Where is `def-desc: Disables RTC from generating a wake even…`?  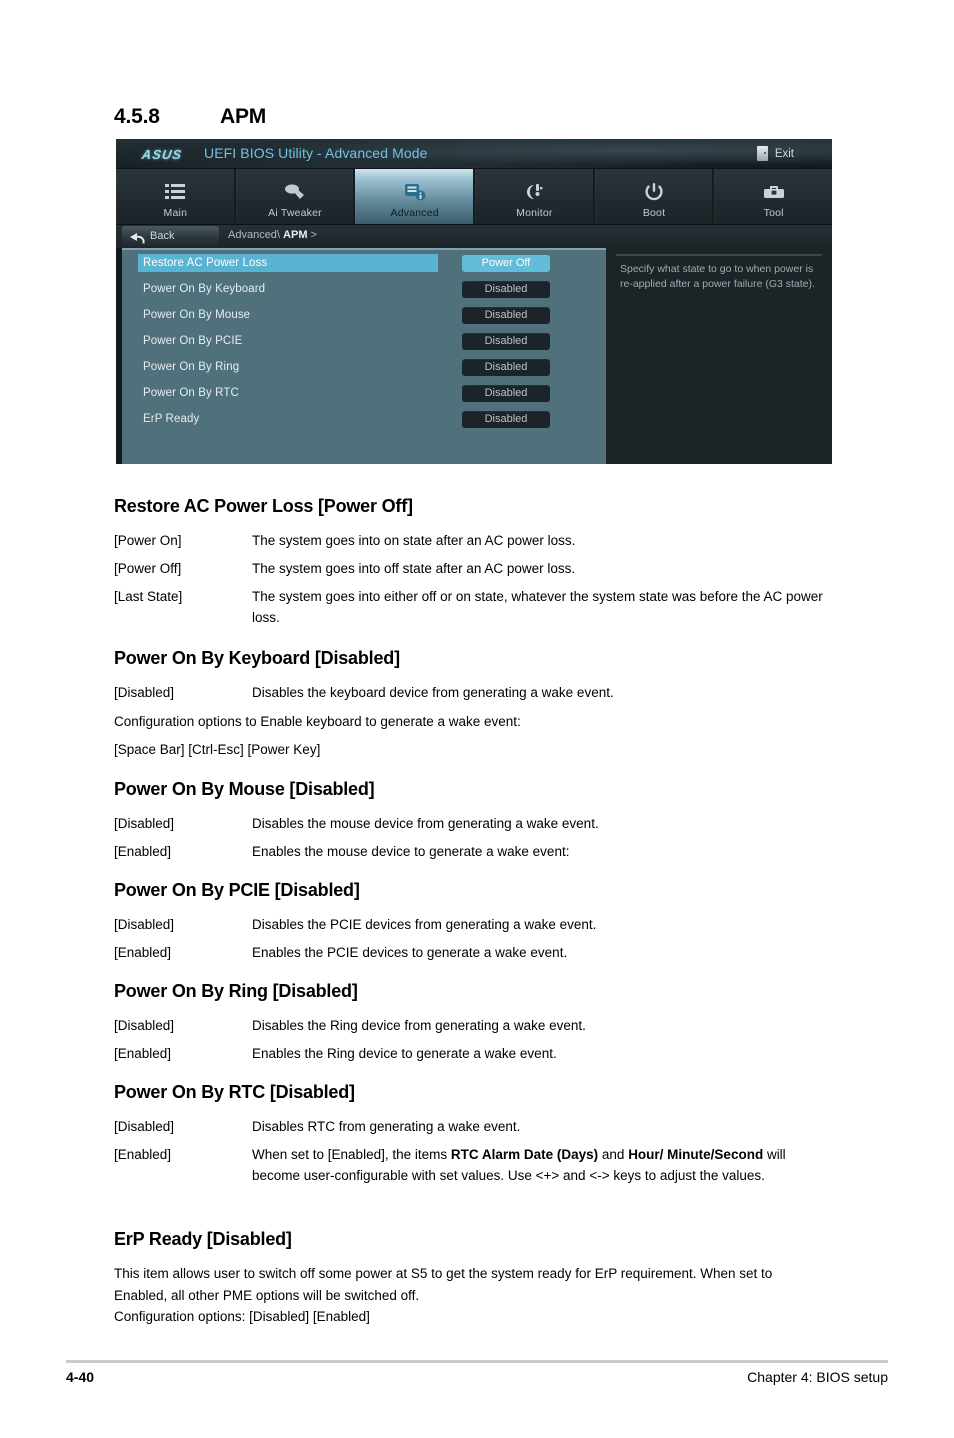 def-desc: Disables RTC from generating a wake even… is located at coordinates (386, 1126).